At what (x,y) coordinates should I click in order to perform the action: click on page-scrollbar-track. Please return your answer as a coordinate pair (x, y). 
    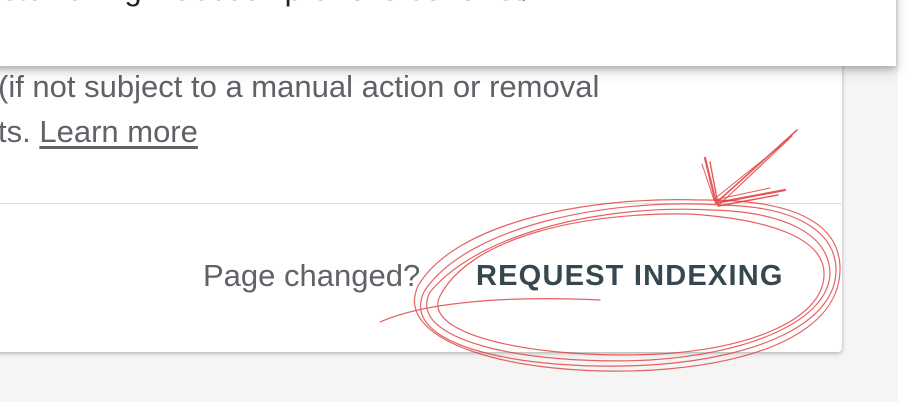
    Looking at the image, I should click on (910, 201).